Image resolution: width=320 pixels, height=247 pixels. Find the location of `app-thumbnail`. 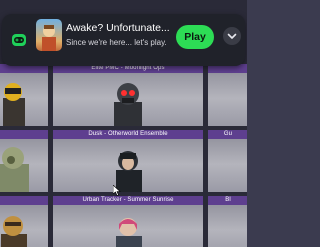

app-thumbnail is located at coordinates (49, 35).